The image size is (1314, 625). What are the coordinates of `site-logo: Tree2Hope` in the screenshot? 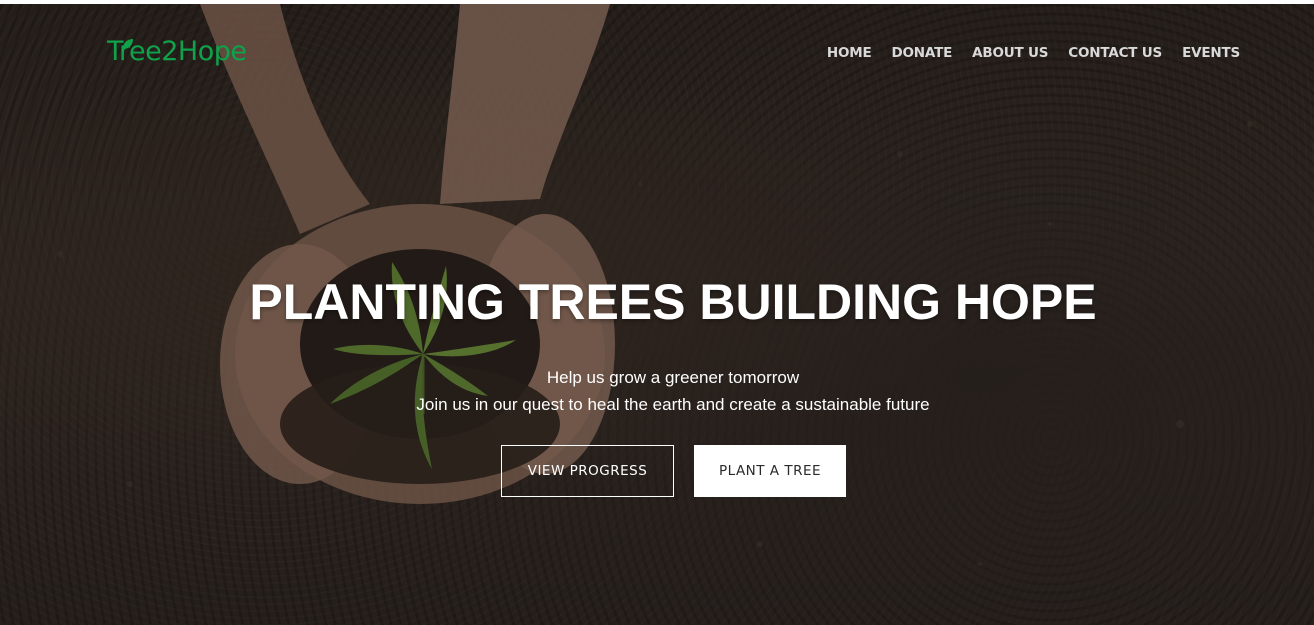 It's located at (177, 52).